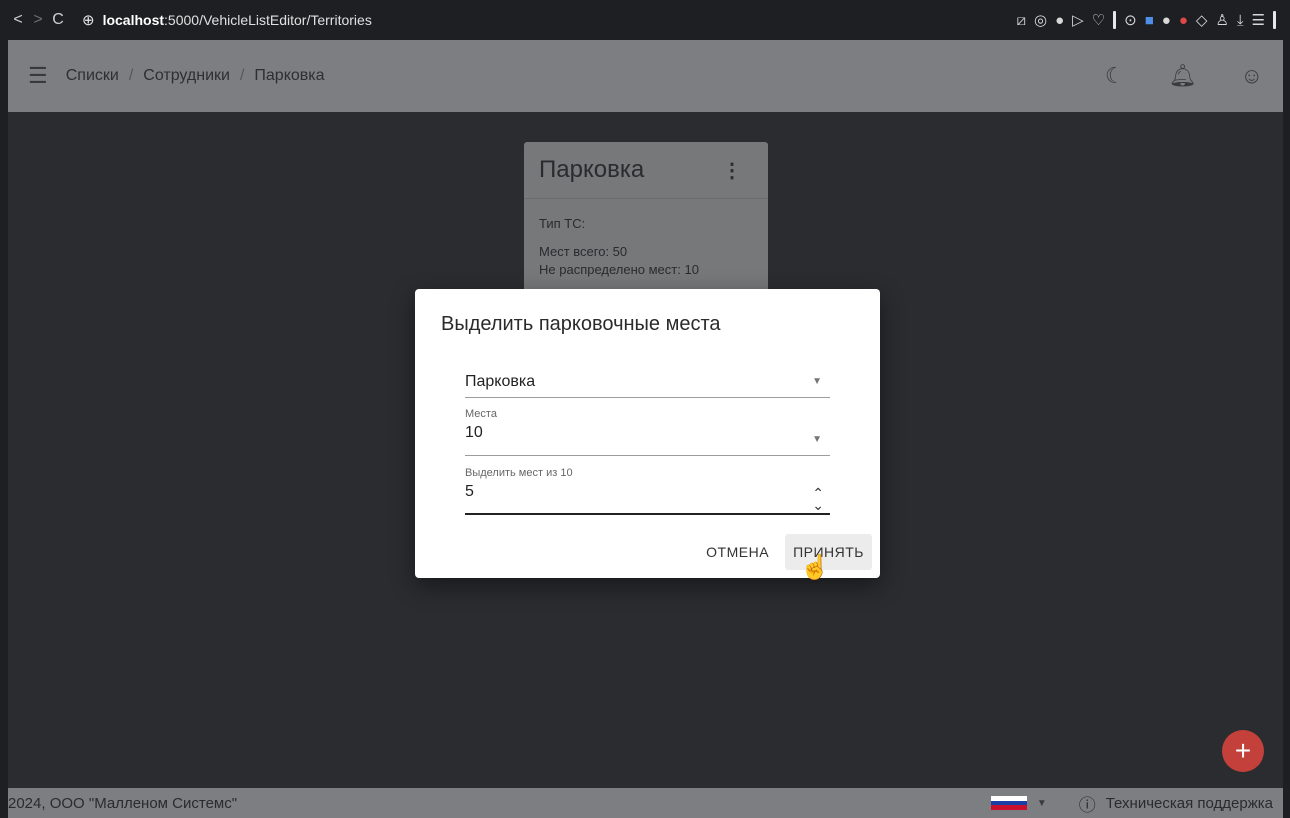 This screenshot has height=818, width=1290. Describe the element at coordinates (1059, 20) in the screenshot. I see `shield-check-icon: ●` at that location.